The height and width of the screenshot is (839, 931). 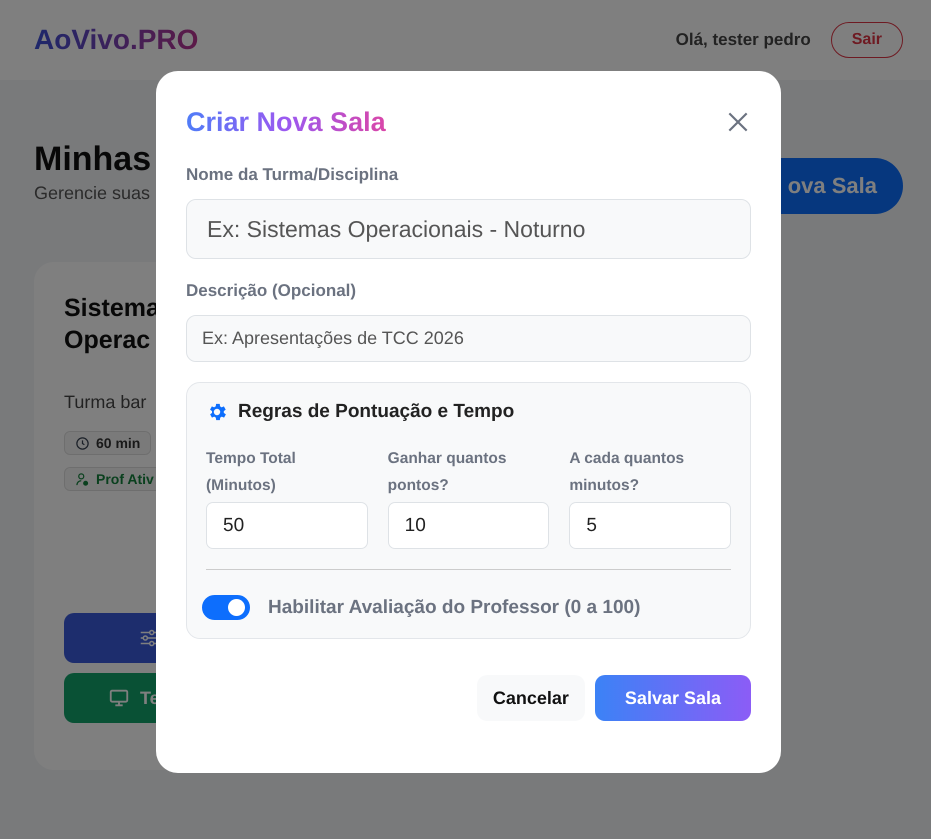 What do you see at coordinates (468, 229) in the screenshot?
I see `input-field: Ex: Sistemas Operacionais - Noturno` at bounding box center [468, 229].